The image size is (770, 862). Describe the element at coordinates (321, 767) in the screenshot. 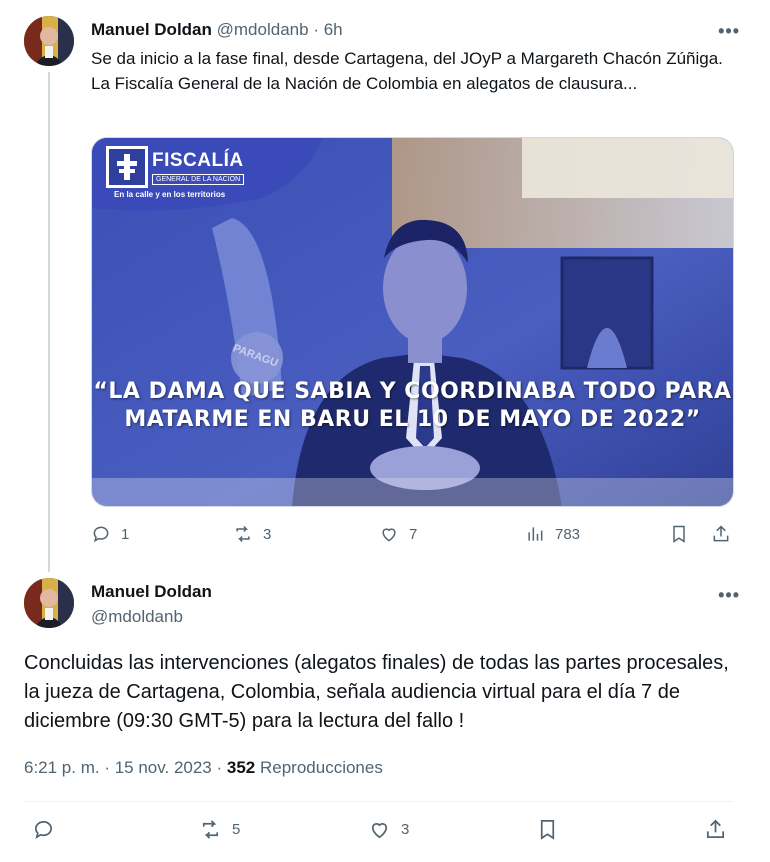

I see `views-label: Reproducciones` at that location.